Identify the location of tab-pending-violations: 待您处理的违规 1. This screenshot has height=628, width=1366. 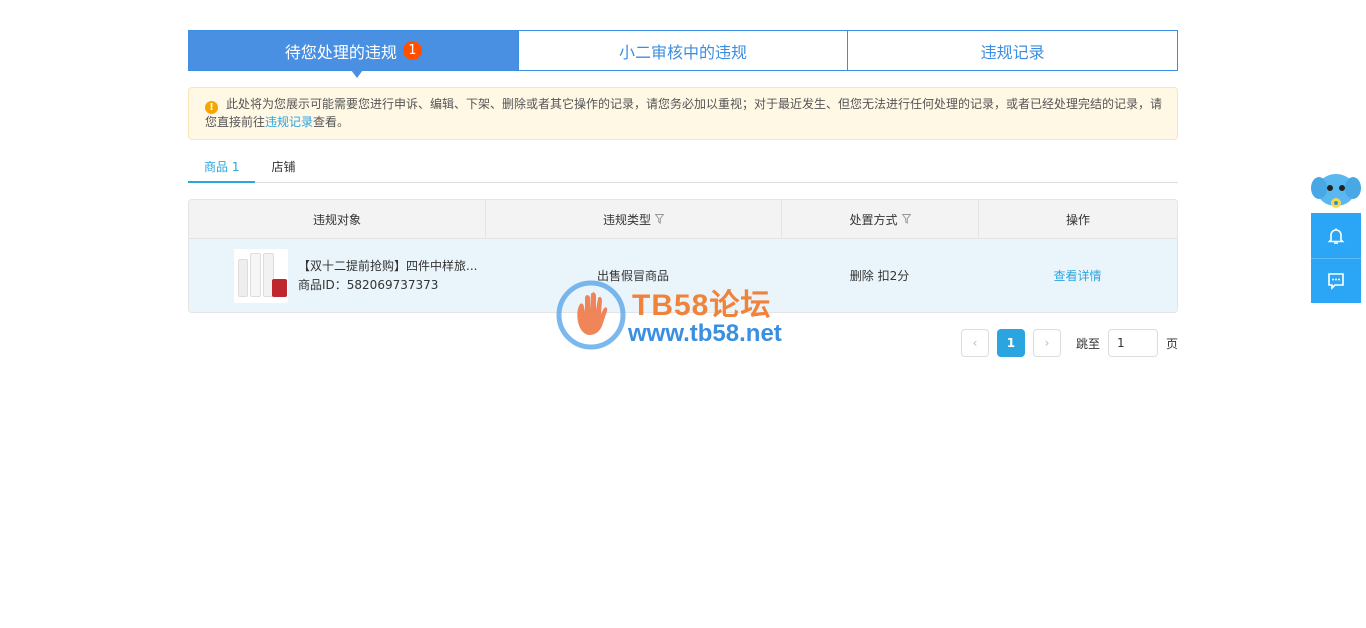
(353, 54).